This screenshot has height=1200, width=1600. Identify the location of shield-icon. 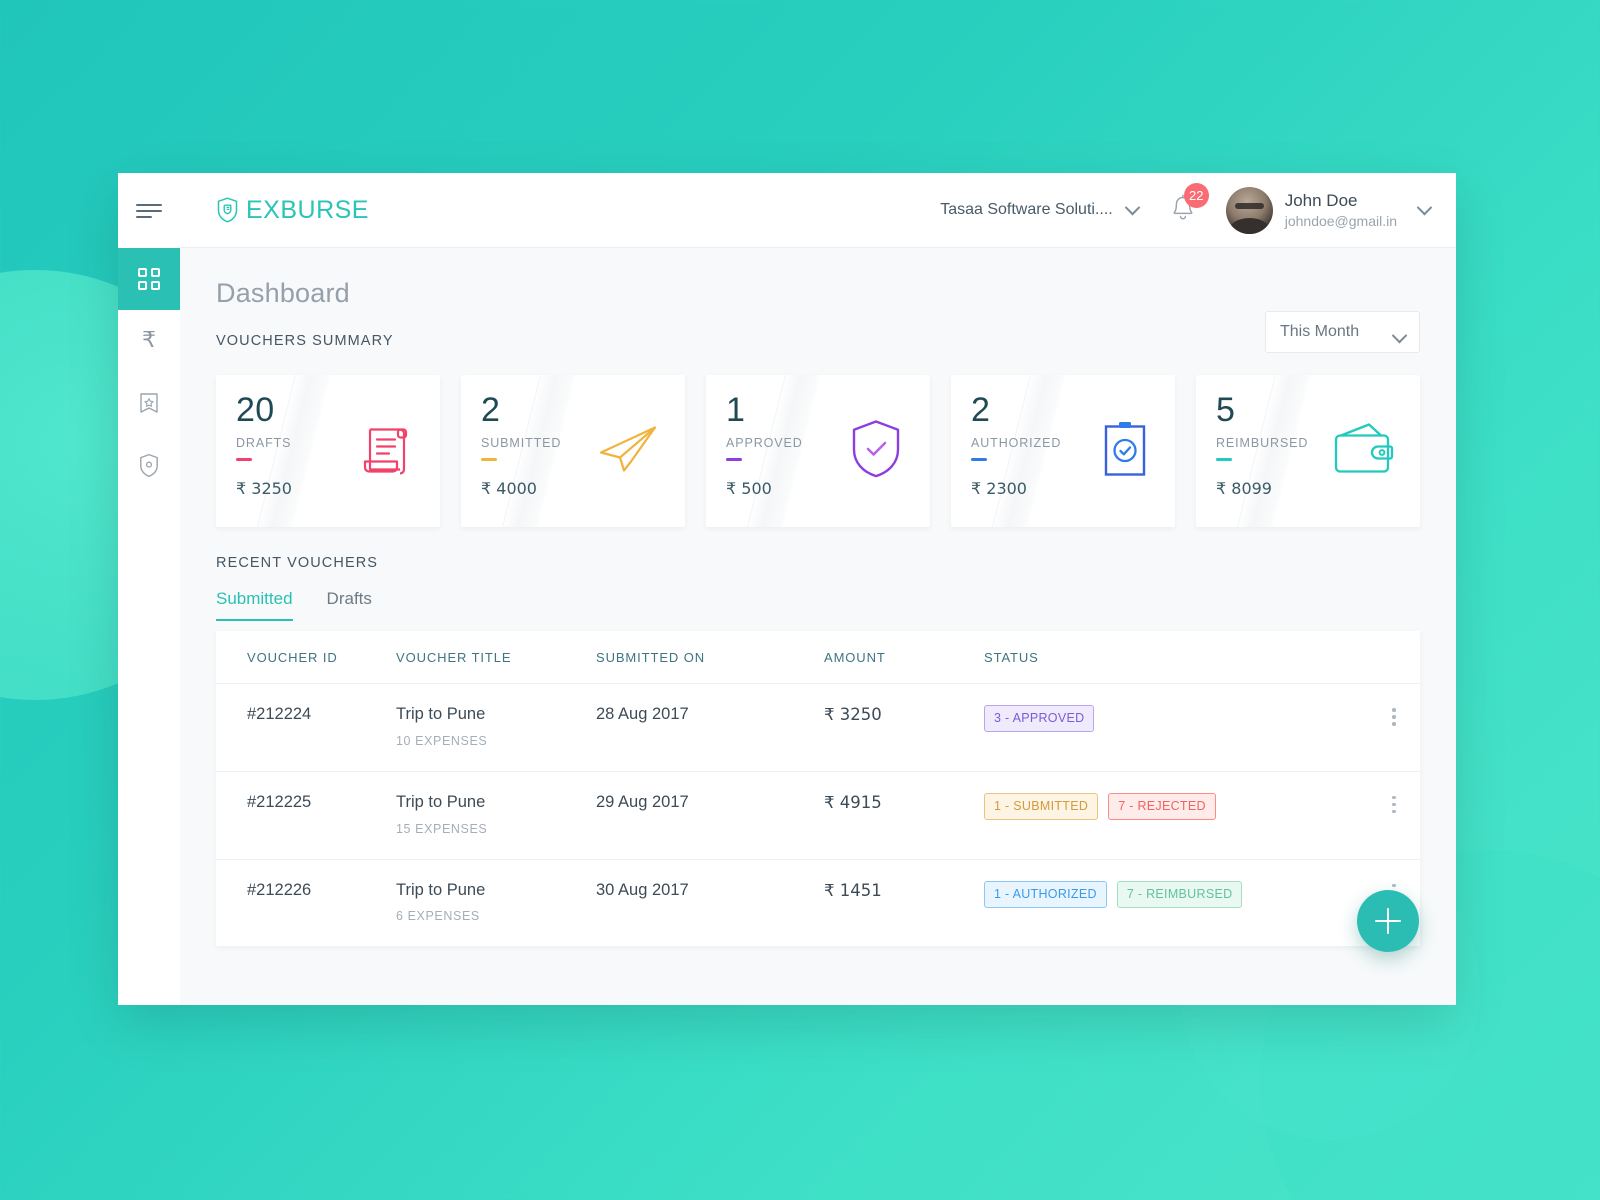
(149, 465).